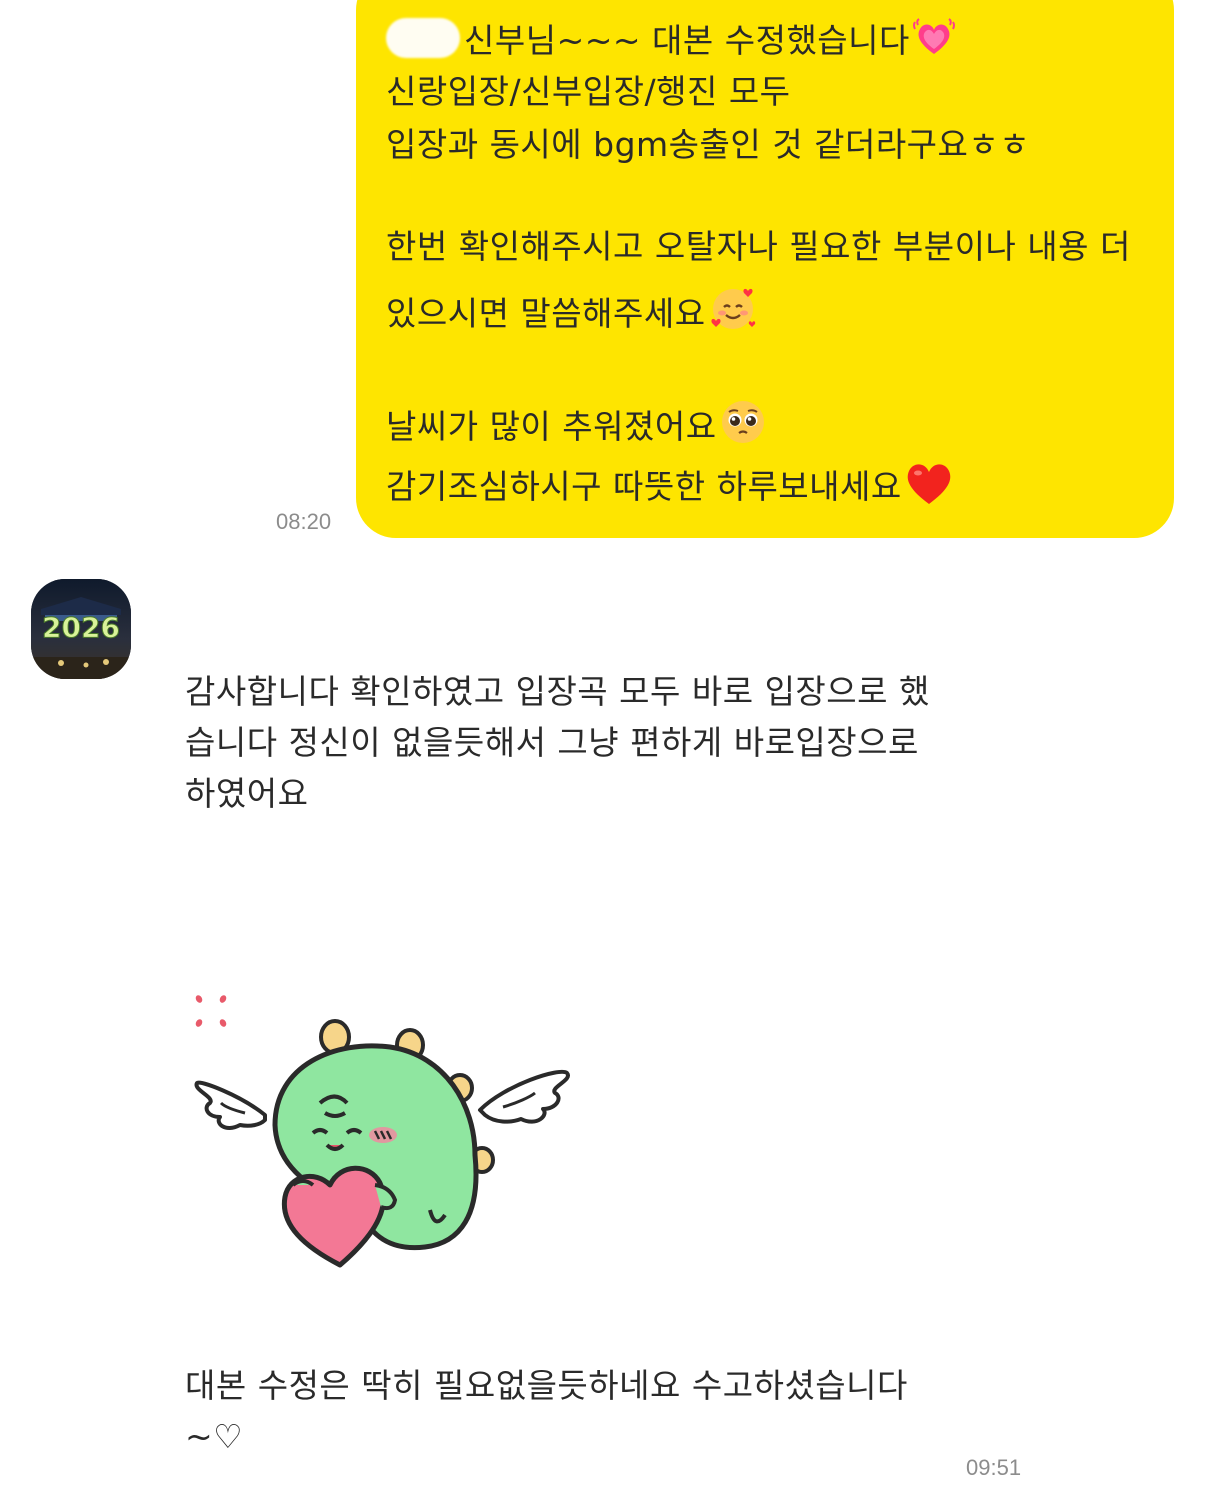  Describe the element at coordinates (929, 487) in the screenshot. I see `red-heart-emoji-icon` at that location.